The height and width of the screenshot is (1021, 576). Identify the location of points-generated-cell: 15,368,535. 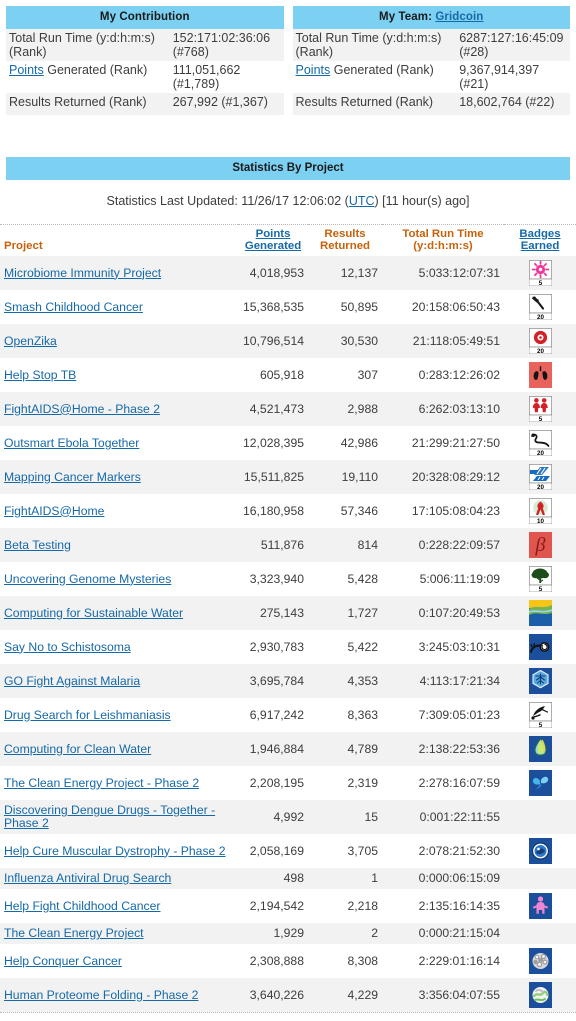
(273, 307).